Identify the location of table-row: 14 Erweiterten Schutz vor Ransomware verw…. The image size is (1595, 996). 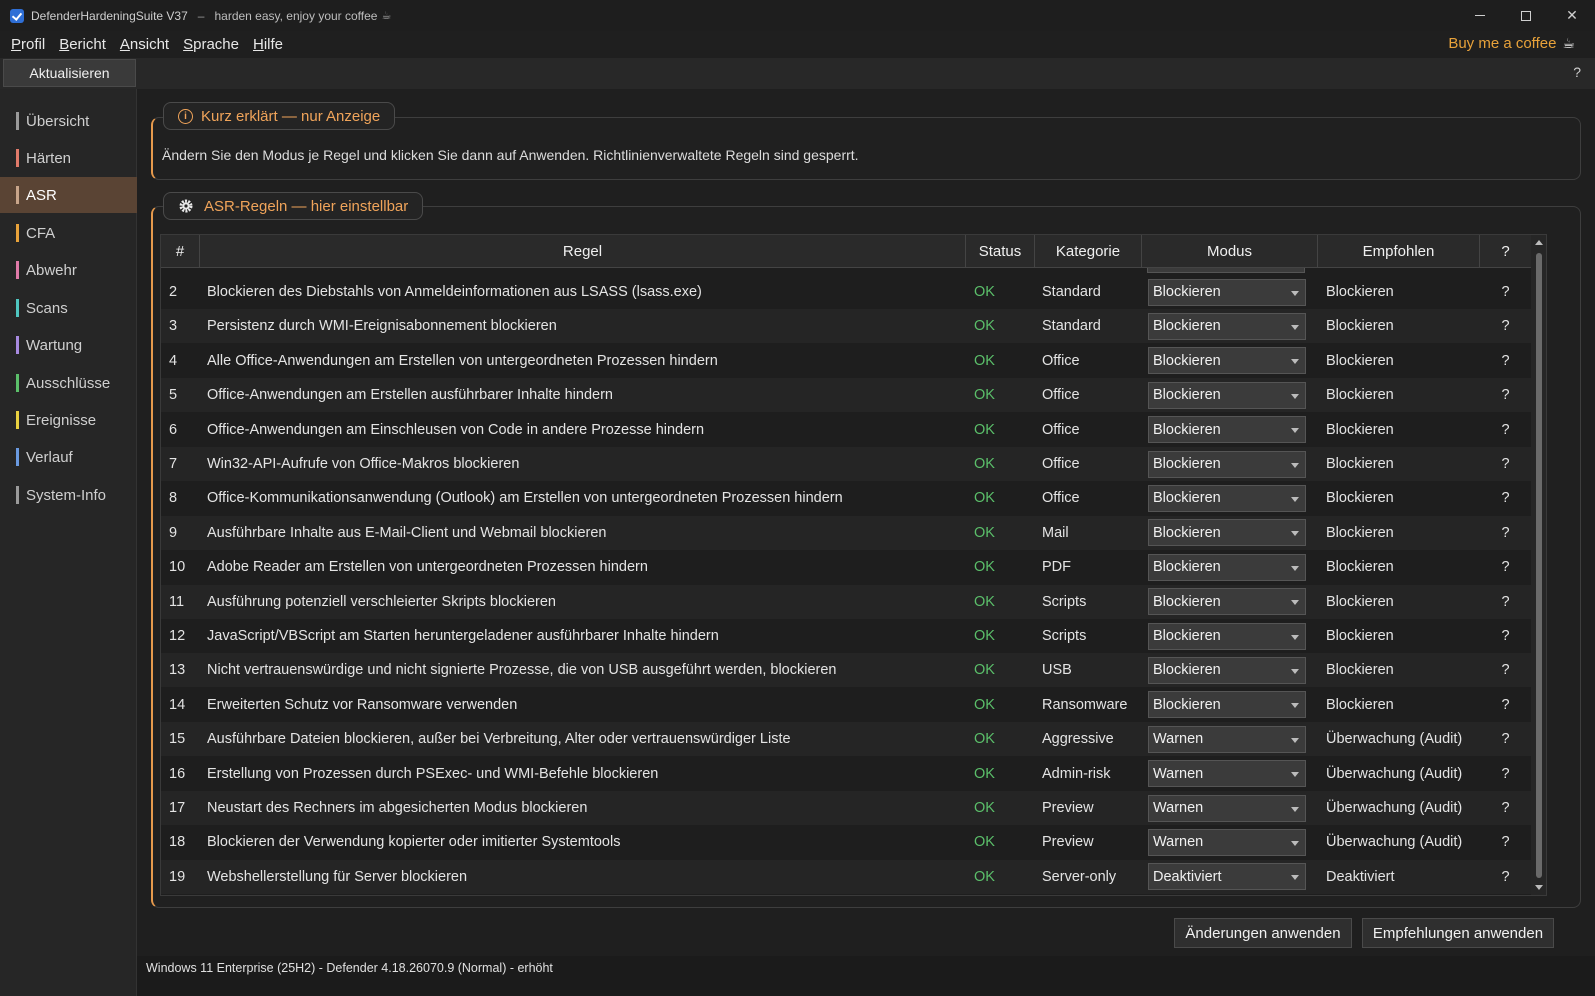
(846, 705).